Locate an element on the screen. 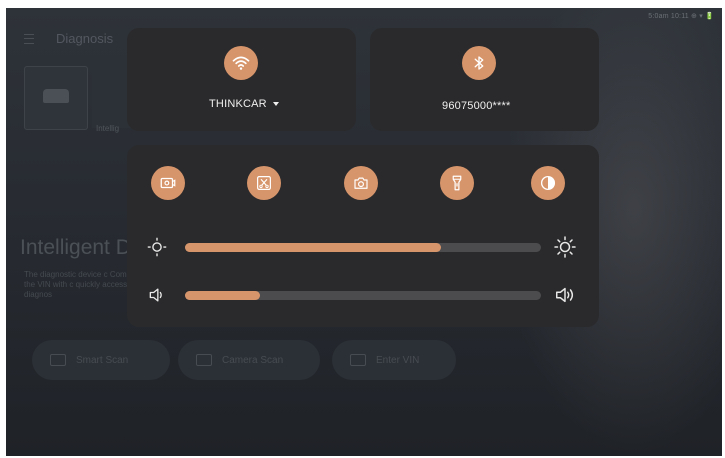 The image size is (725, 458). contrast-icon is located at coordinates (548, 183).